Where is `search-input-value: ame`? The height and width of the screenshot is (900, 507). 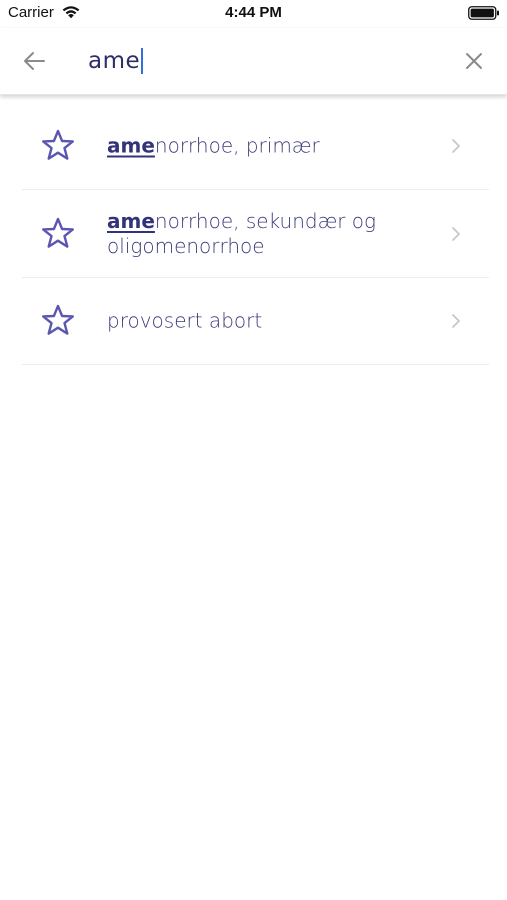 search-input-value: ame is located at coordinates (114, 61).